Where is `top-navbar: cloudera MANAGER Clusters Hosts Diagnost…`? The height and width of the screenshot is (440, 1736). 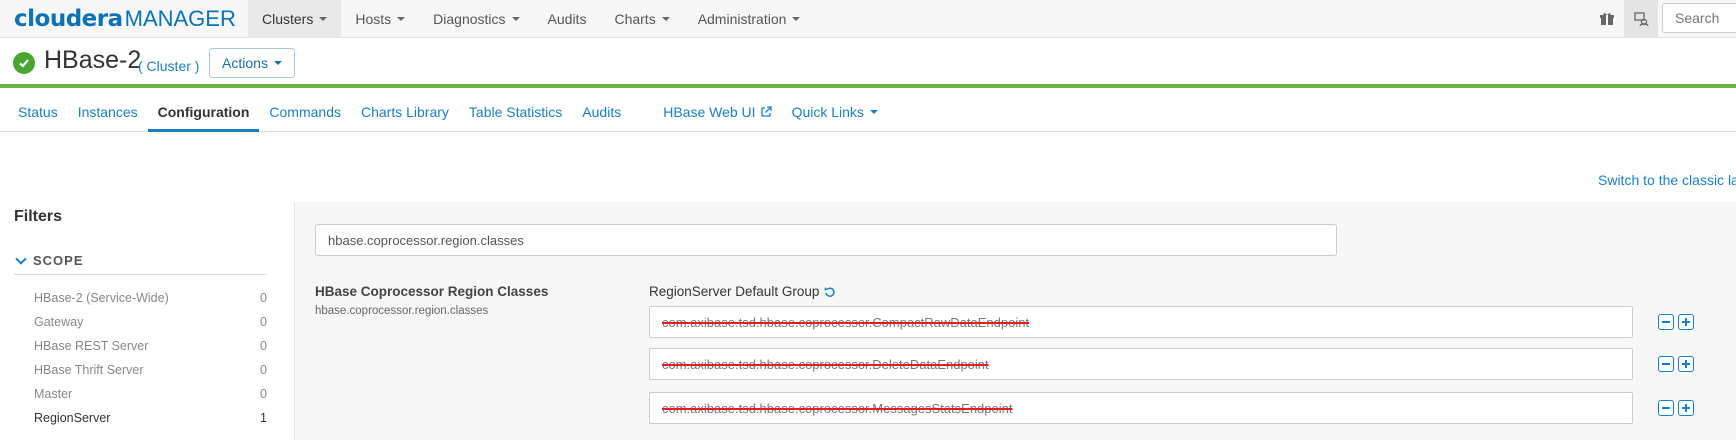
top-navbar: cloudera MANAGER Clusters Hosts Diagnost… is located at coordinates (868, 19).